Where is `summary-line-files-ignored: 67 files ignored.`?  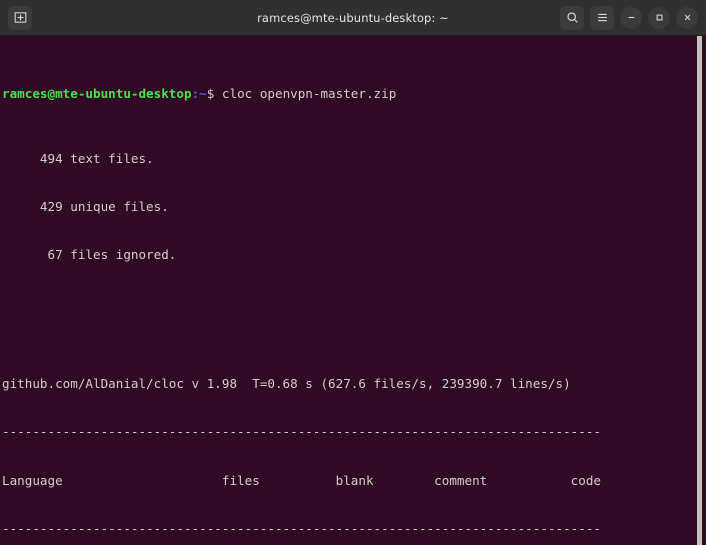 summary-line-files-ignored: 67 files ignored. is located at coordinates (89, 255).